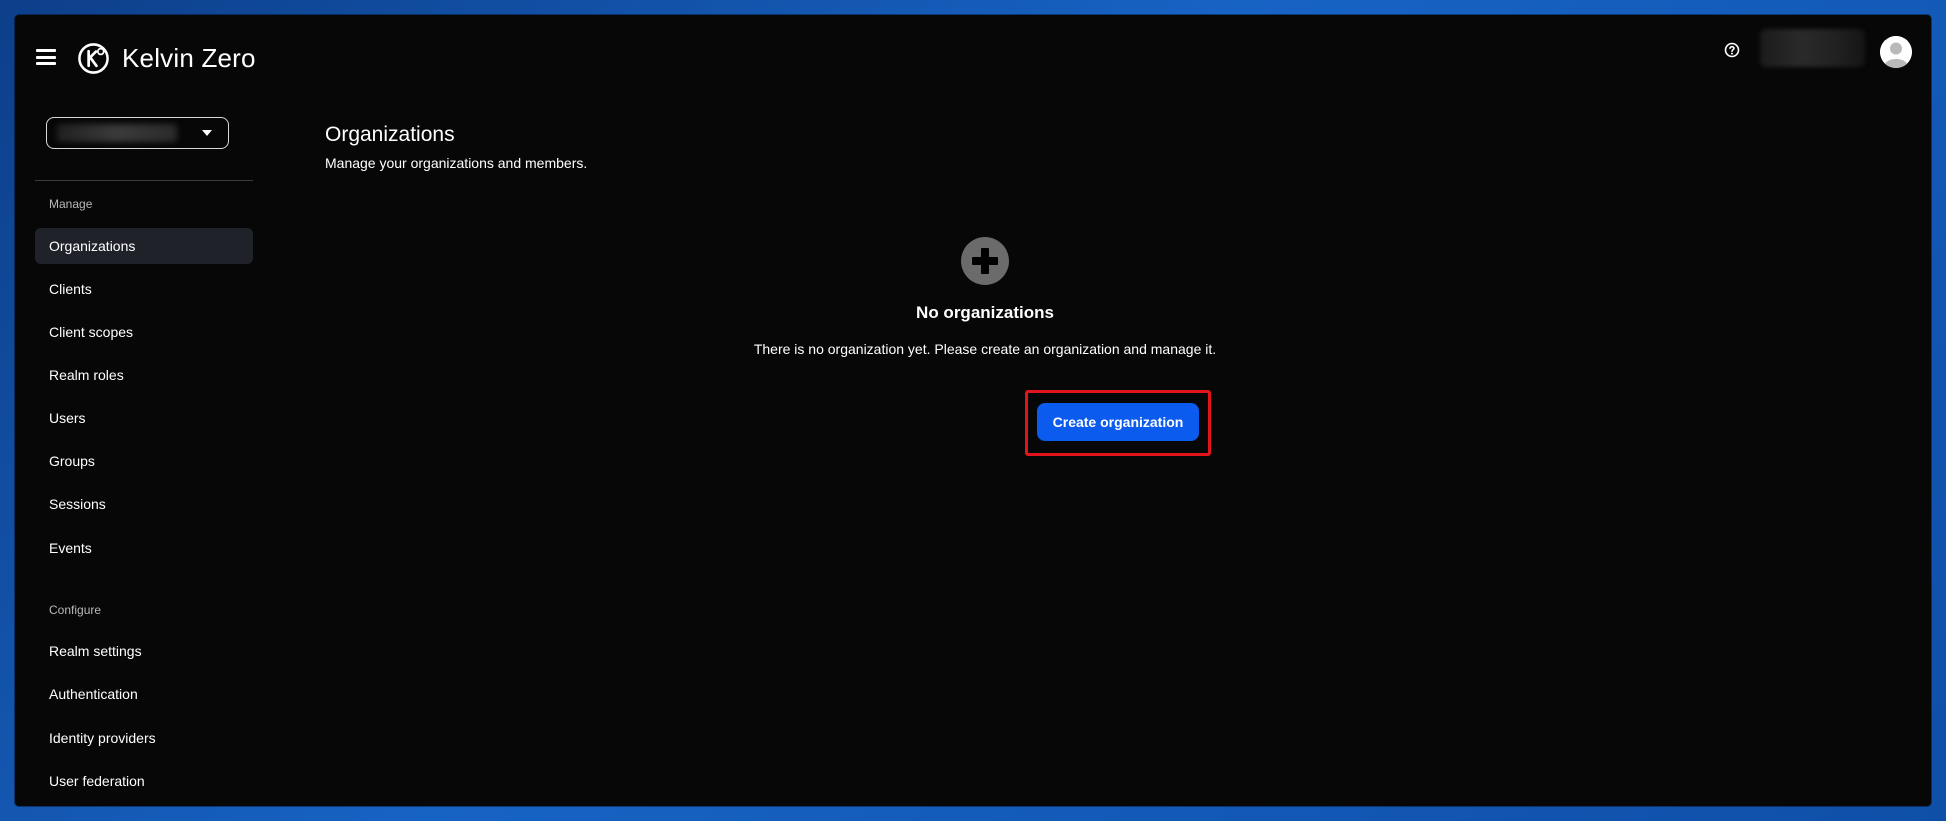  I want to click on user-menu-toggle, so click(1812, 48).